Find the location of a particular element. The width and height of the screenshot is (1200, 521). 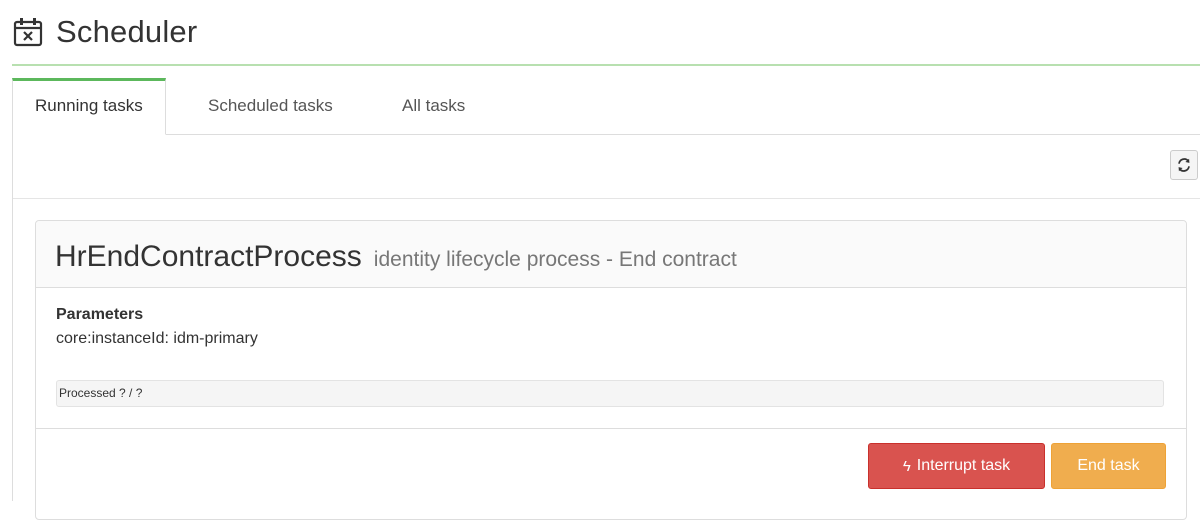

end-task-label: End task is located at coordinates (1108, 465).